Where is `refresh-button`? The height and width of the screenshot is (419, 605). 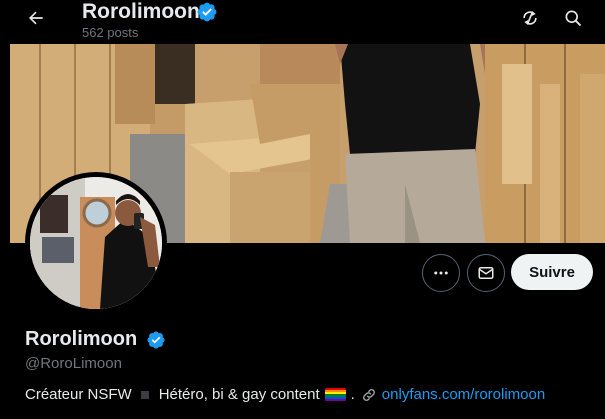 refresh-button is located at coordinates (530, 18).